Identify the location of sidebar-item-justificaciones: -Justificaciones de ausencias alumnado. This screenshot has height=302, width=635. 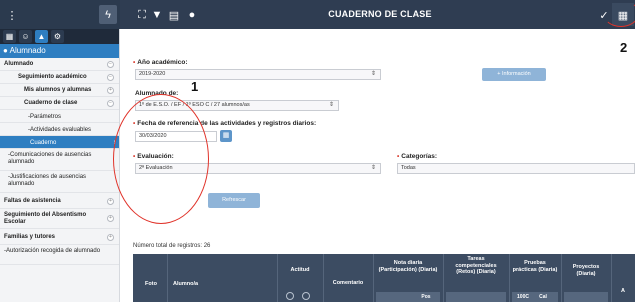
(59, 182).